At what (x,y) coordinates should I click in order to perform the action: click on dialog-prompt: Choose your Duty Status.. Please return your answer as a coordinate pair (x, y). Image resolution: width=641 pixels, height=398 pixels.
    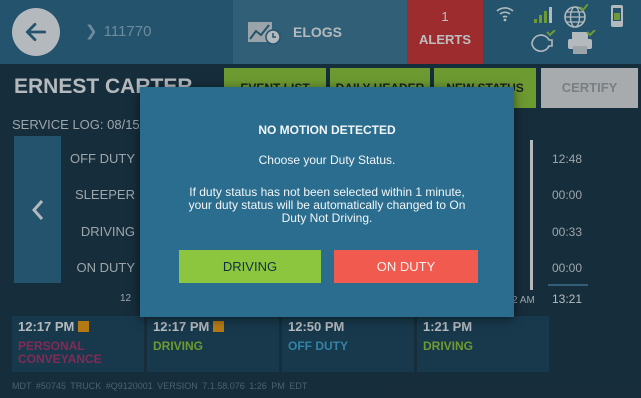
    Looking at the image, I should click on (327, 160).